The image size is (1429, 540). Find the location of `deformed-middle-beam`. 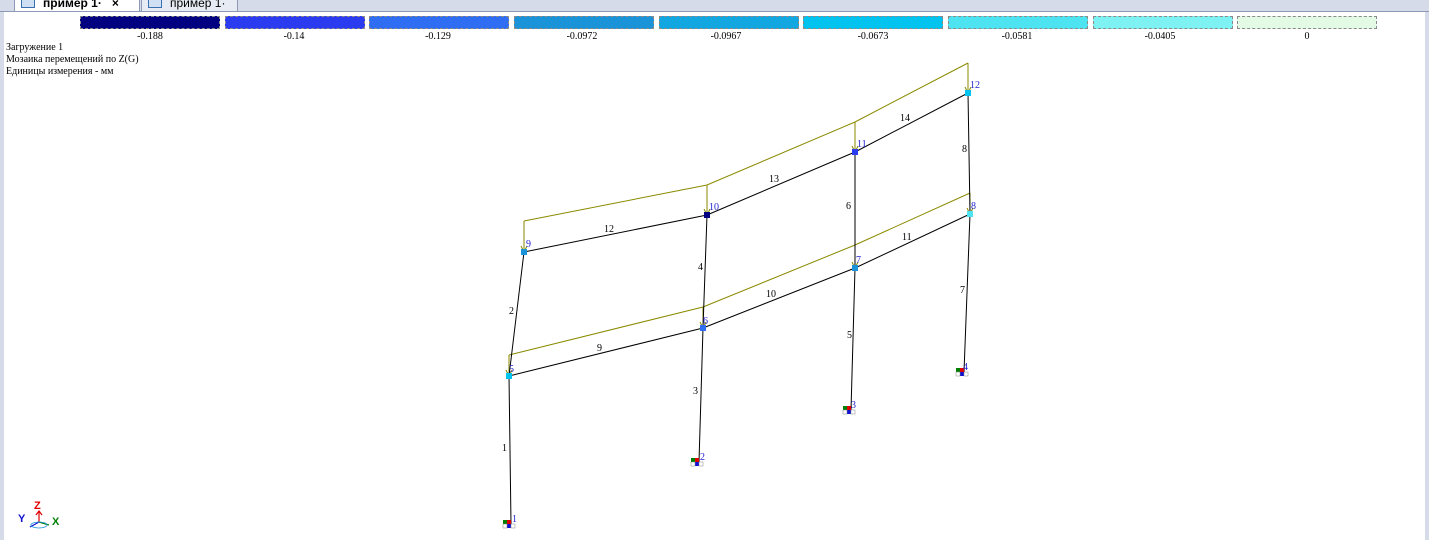

deformed-middle-beam is located at coordinates (739, 274).